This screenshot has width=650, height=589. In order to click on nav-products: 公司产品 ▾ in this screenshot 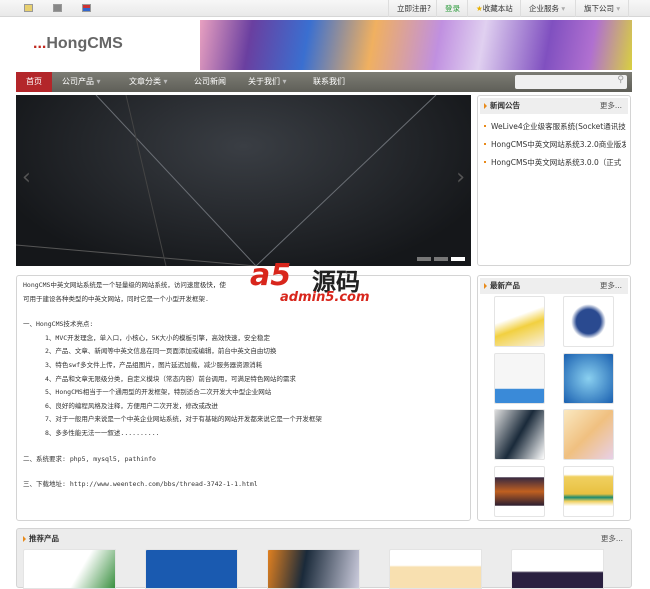, I will do `click(81, 82)`.